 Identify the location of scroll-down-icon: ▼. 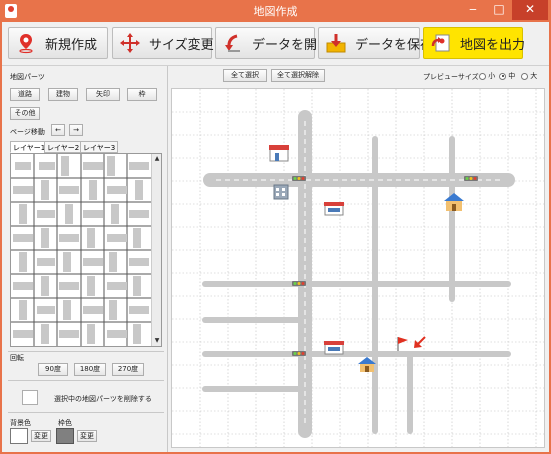
(156, 341).